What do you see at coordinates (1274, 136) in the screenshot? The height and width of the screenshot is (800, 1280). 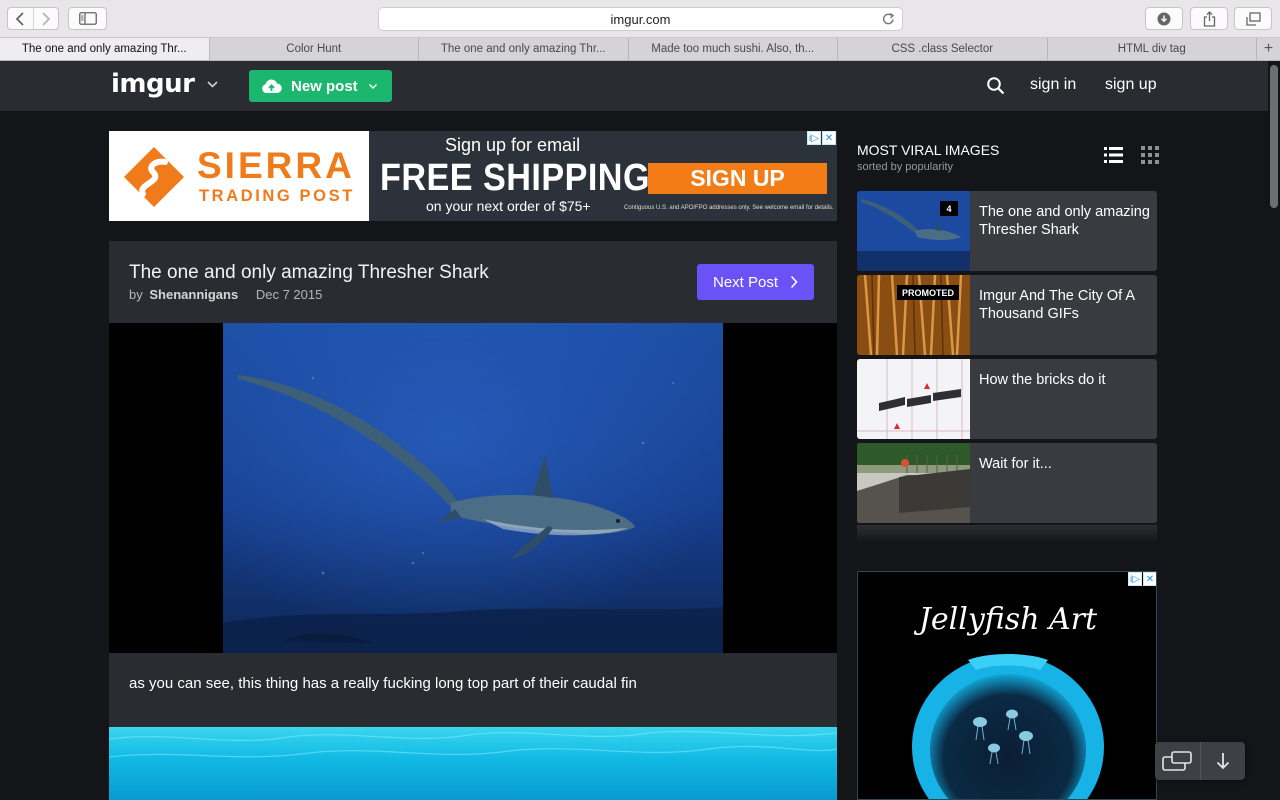 I see `scrollbar-thumb` at bounding box center [1274, 136].